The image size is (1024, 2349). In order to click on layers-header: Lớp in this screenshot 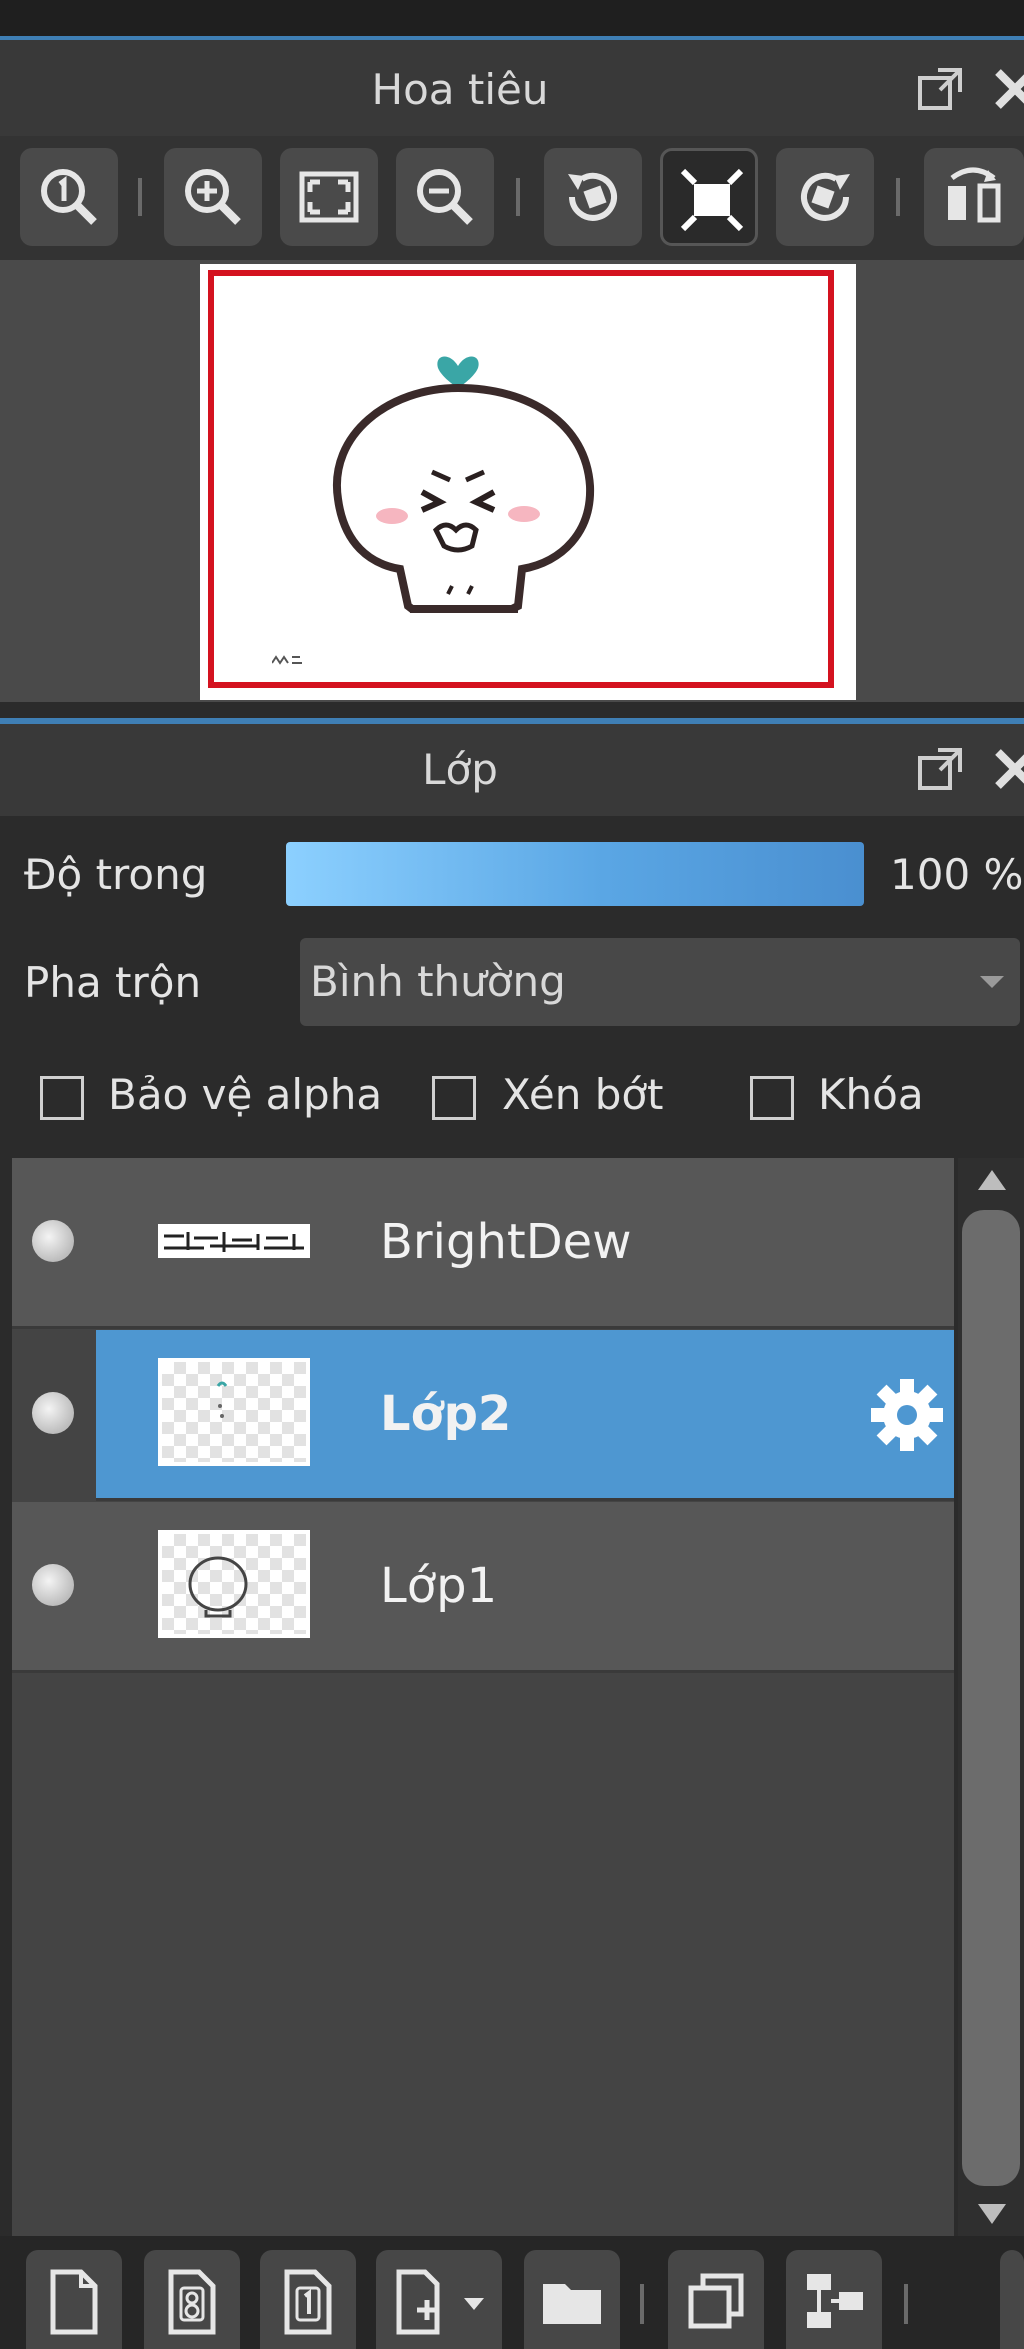, I will do `click(512, 770)`.